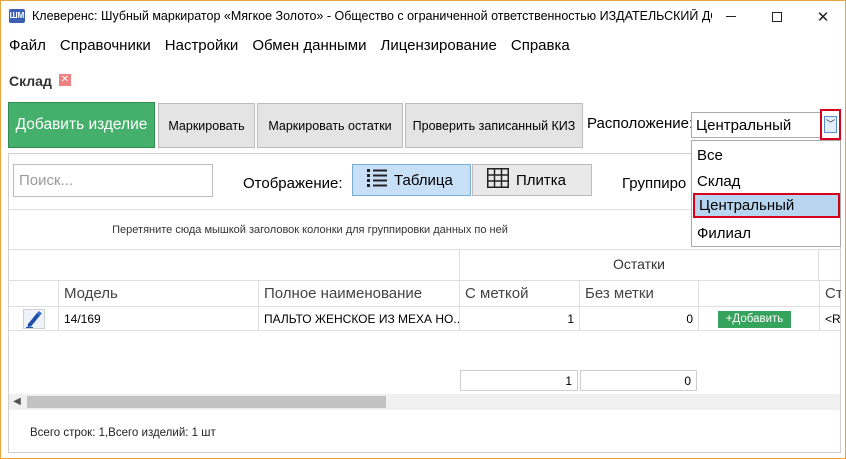 Image resolution: width=846 pixels, height=459 pixels. I want to click on menu-references: Справочники, so click(105, 47).